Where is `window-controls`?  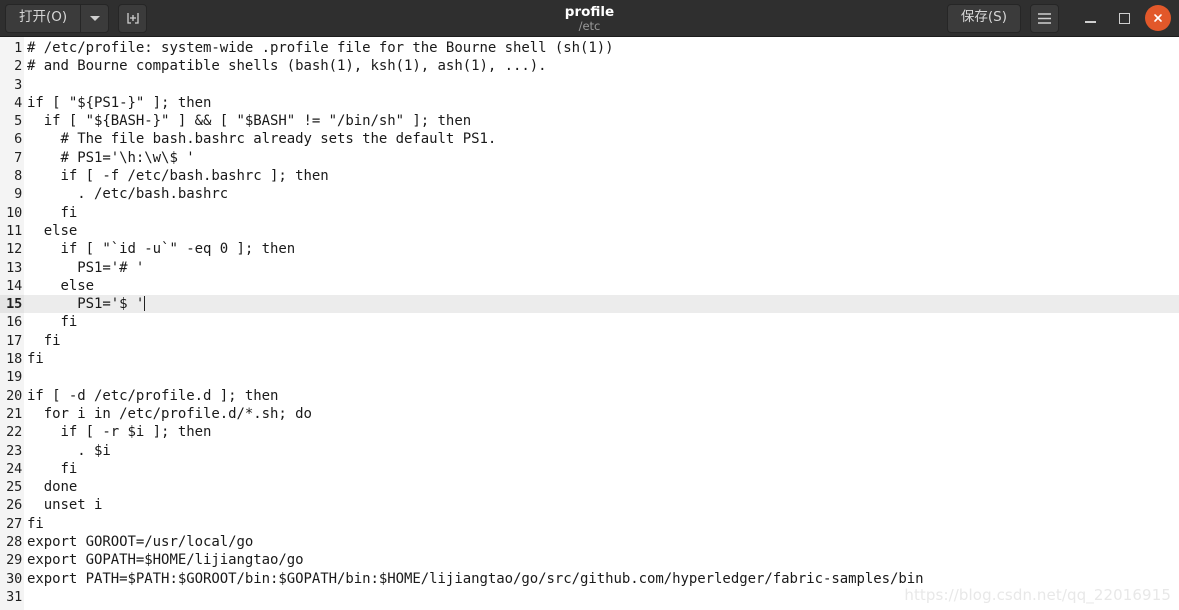
window-controls is located at coordinates (1123, 18).